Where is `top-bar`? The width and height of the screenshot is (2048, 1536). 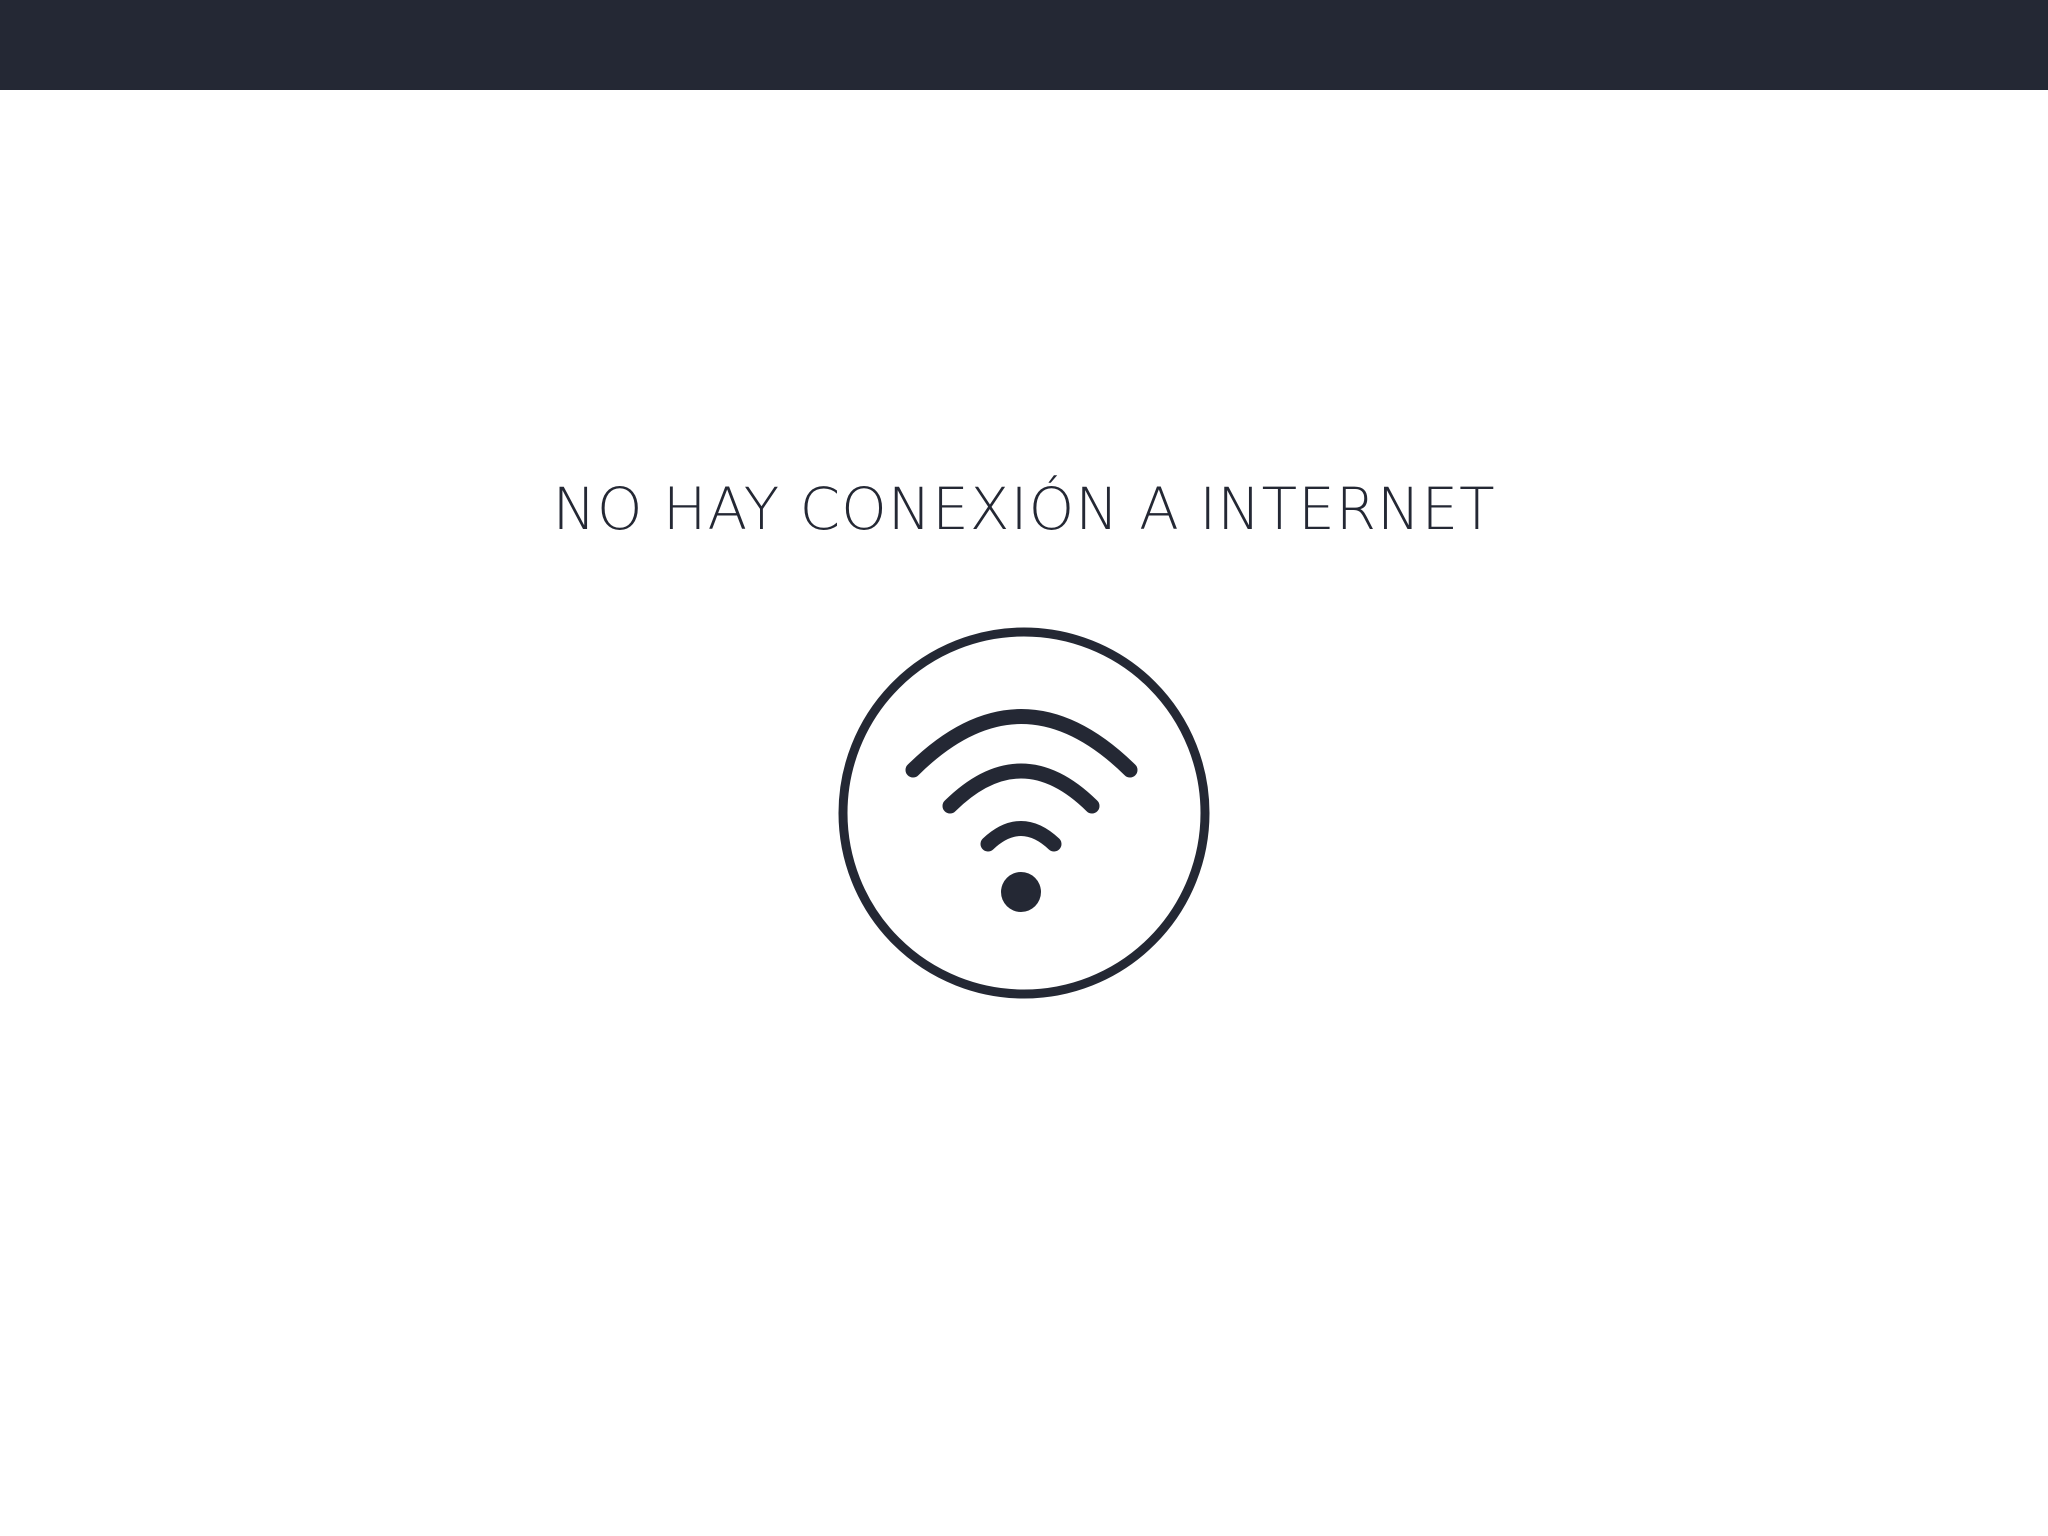 top-bar is located at coordinates (1024, 45).